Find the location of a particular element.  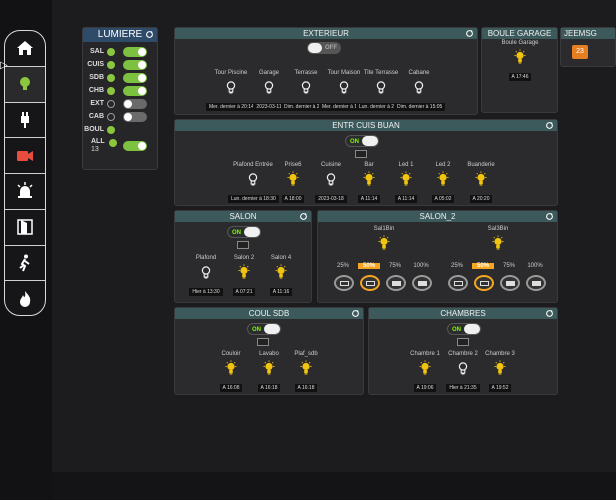

device-status: A 19:52 is located at coordinates (500, 388).